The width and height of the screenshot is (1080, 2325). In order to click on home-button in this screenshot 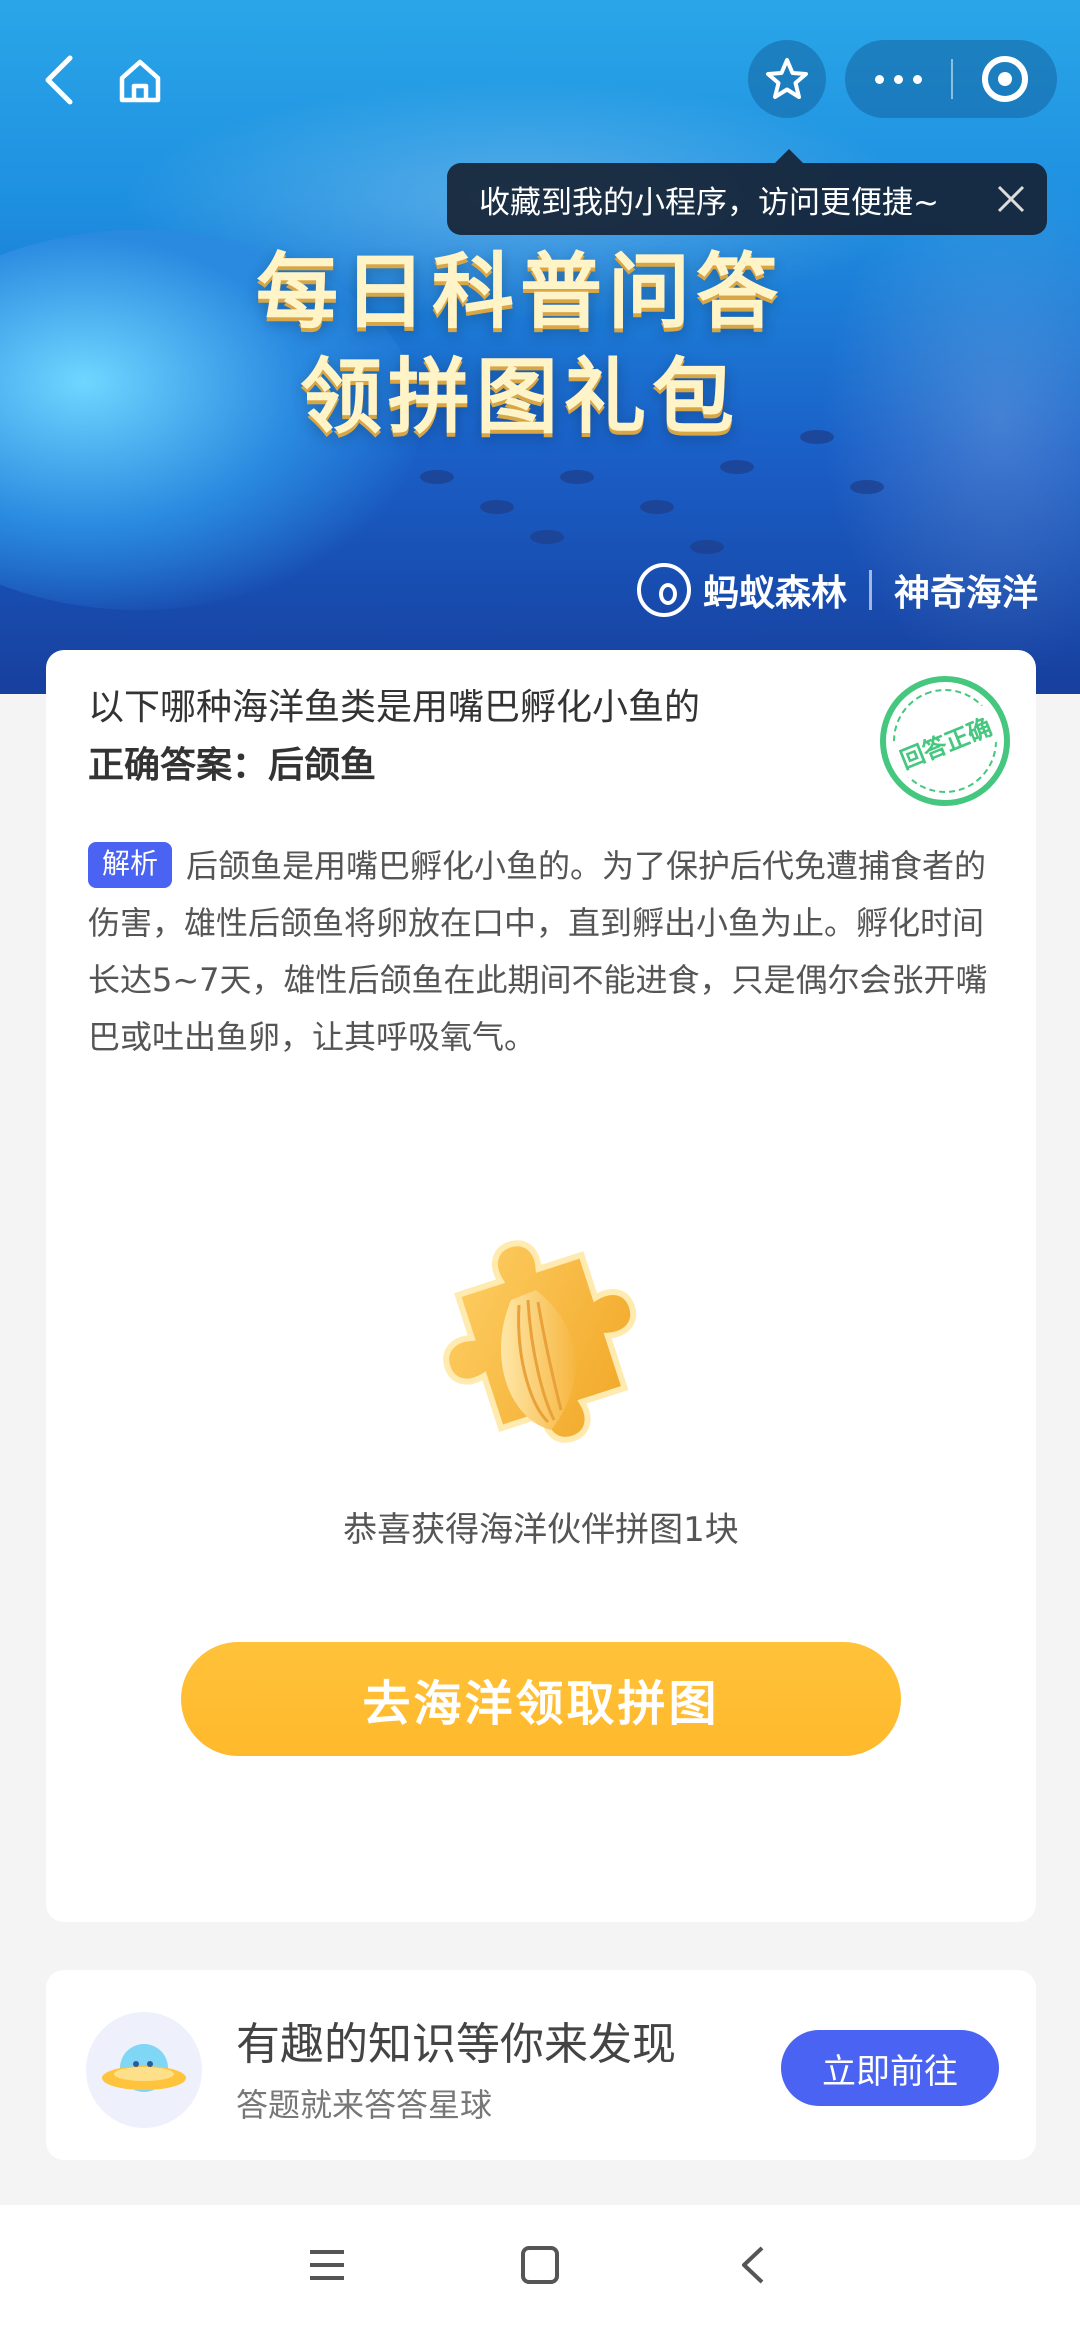, I will do `click(140, 80)`.